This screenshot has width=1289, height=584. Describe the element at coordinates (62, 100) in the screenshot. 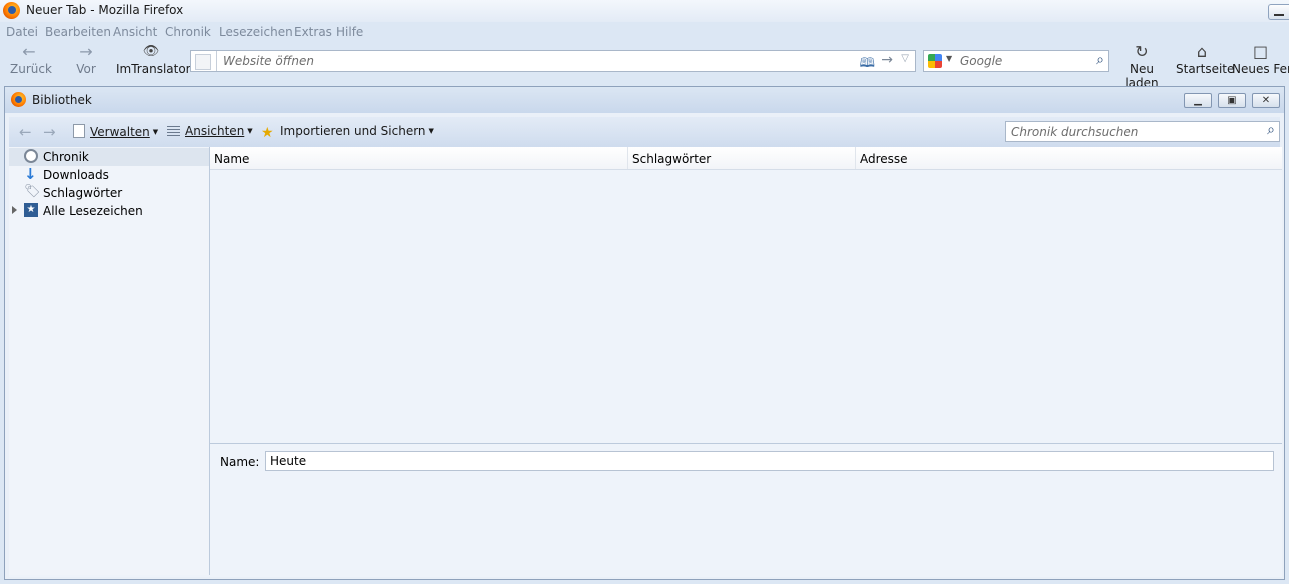

I see `library-title: Bibliothek` at that location.